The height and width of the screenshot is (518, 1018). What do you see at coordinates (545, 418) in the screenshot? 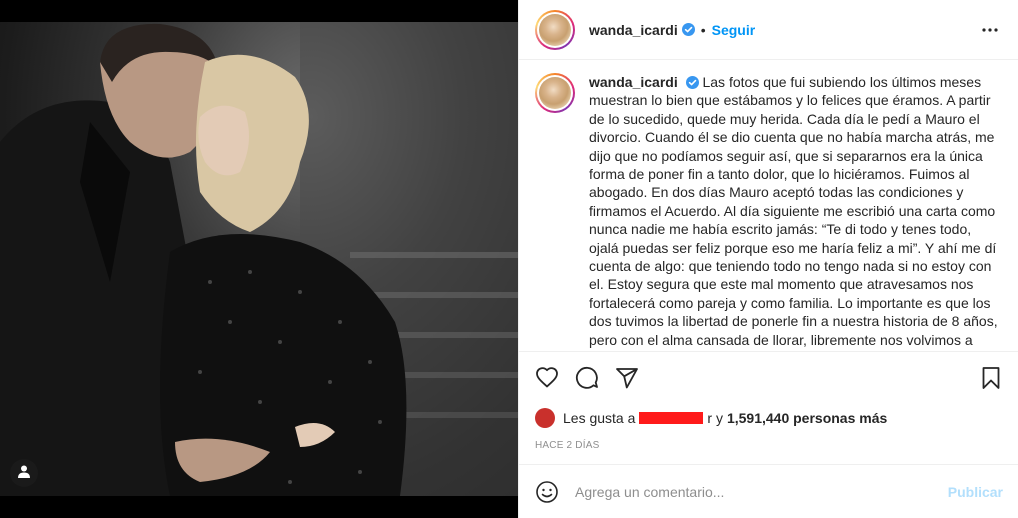
I see `liker-avatar` at bounding box center [545, 418].